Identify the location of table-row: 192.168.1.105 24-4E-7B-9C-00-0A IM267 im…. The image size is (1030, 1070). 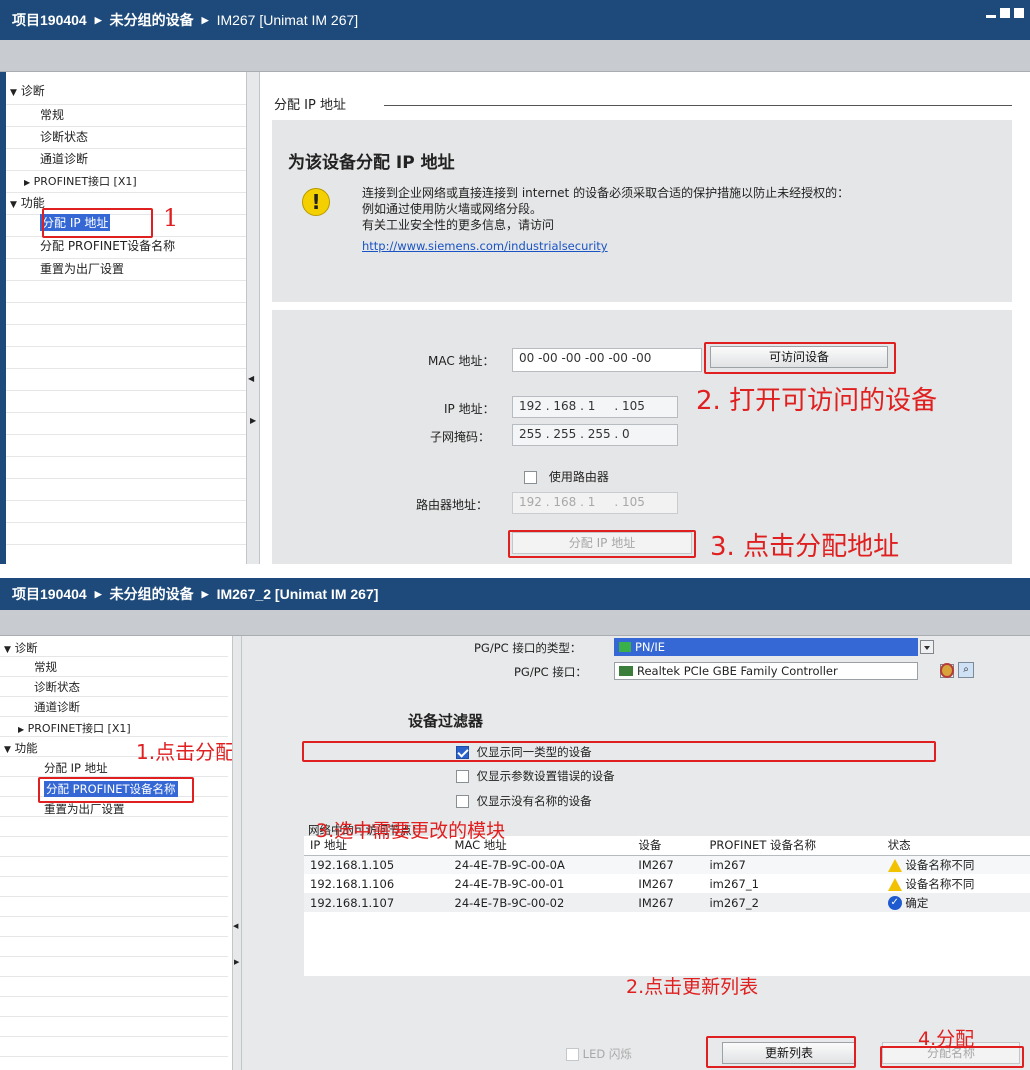
(667, 864).